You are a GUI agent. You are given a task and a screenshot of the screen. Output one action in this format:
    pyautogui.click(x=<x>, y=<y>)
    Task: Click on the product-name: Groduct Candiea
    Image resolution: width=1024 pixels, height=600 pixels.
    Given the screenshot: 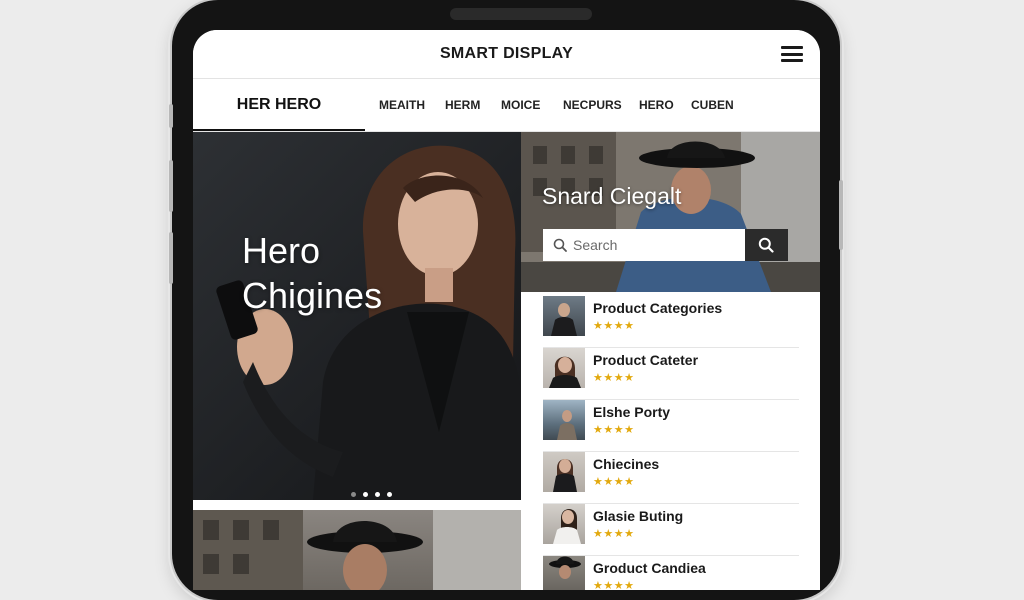 What is the action you would take?
    pyautogui.click(x=649, y=568)
    